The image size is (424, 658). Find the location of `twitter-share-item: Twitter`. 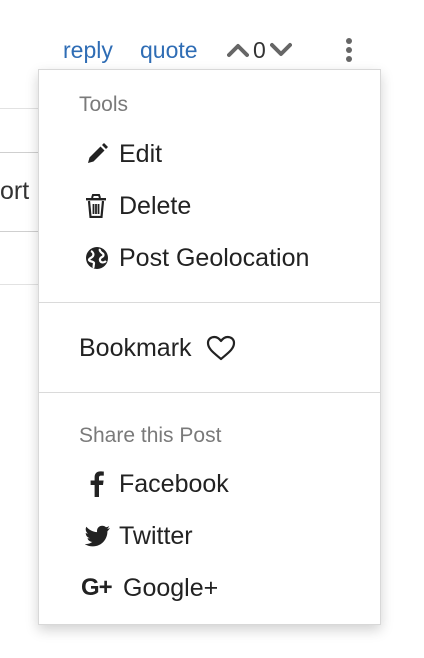

twitter-share-item: Twitter is located at coordinates (136, 536).